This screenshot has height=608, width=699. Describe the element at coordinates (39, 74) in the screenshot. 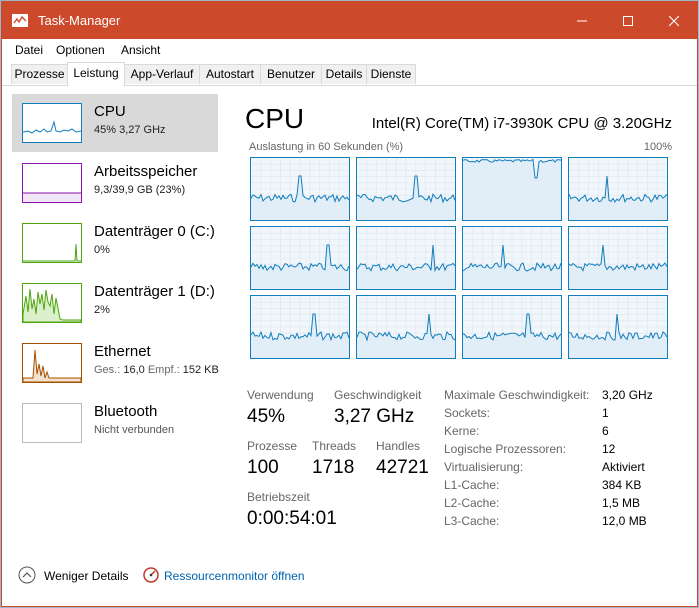

I see `tab-prozesse: Prozesse` at that location.